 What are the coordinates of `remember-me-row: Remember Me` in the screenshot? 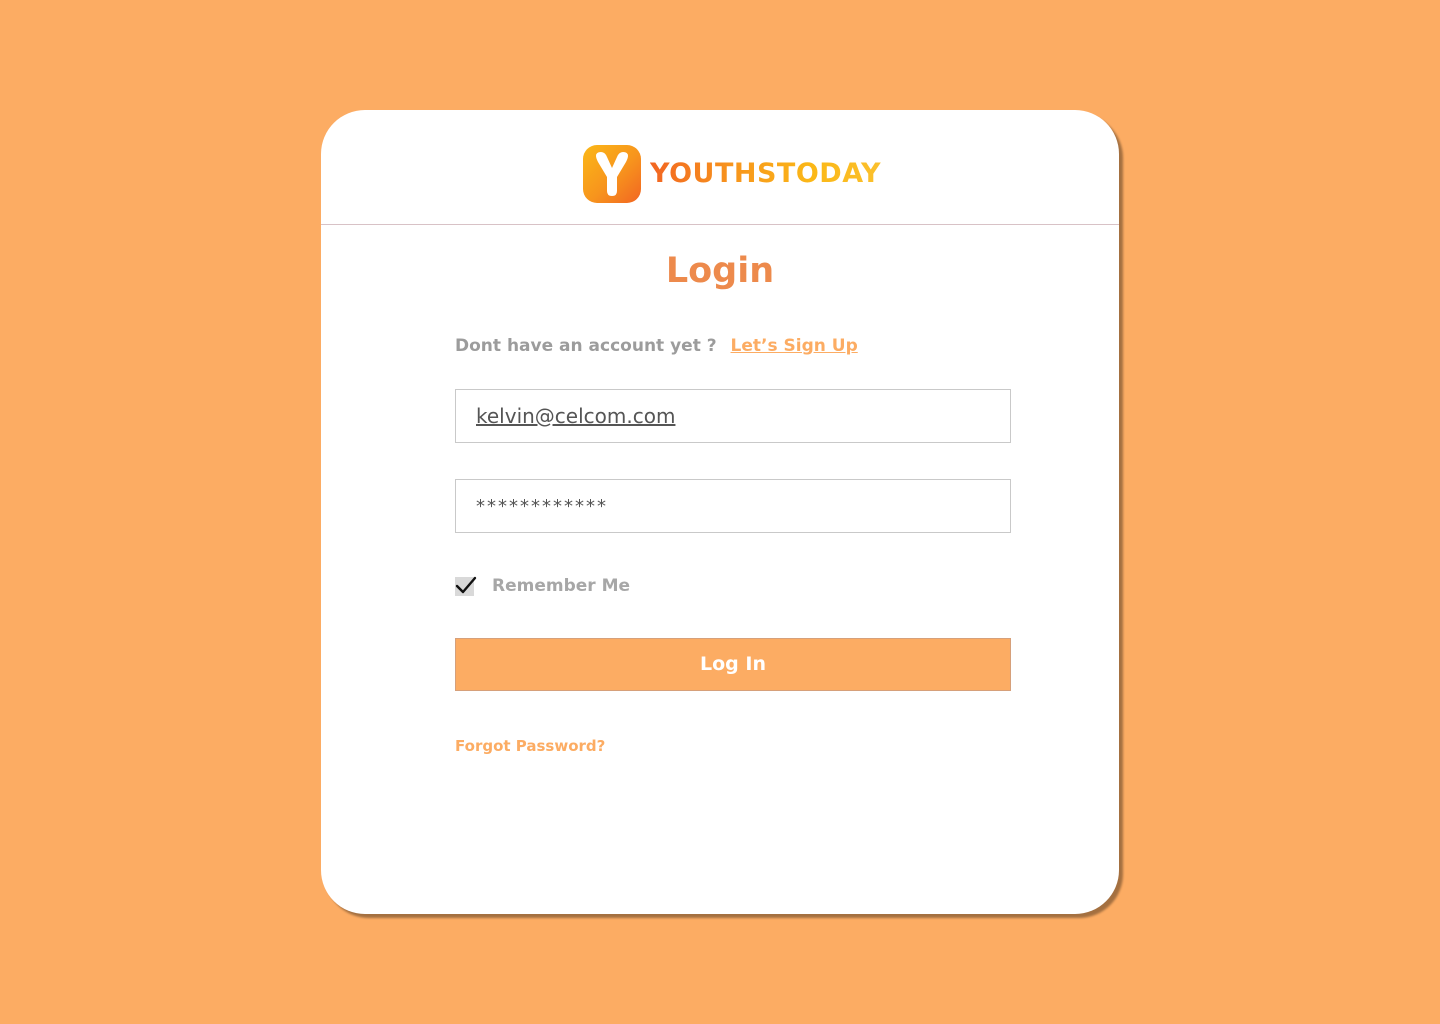 It's located at (542, 586).